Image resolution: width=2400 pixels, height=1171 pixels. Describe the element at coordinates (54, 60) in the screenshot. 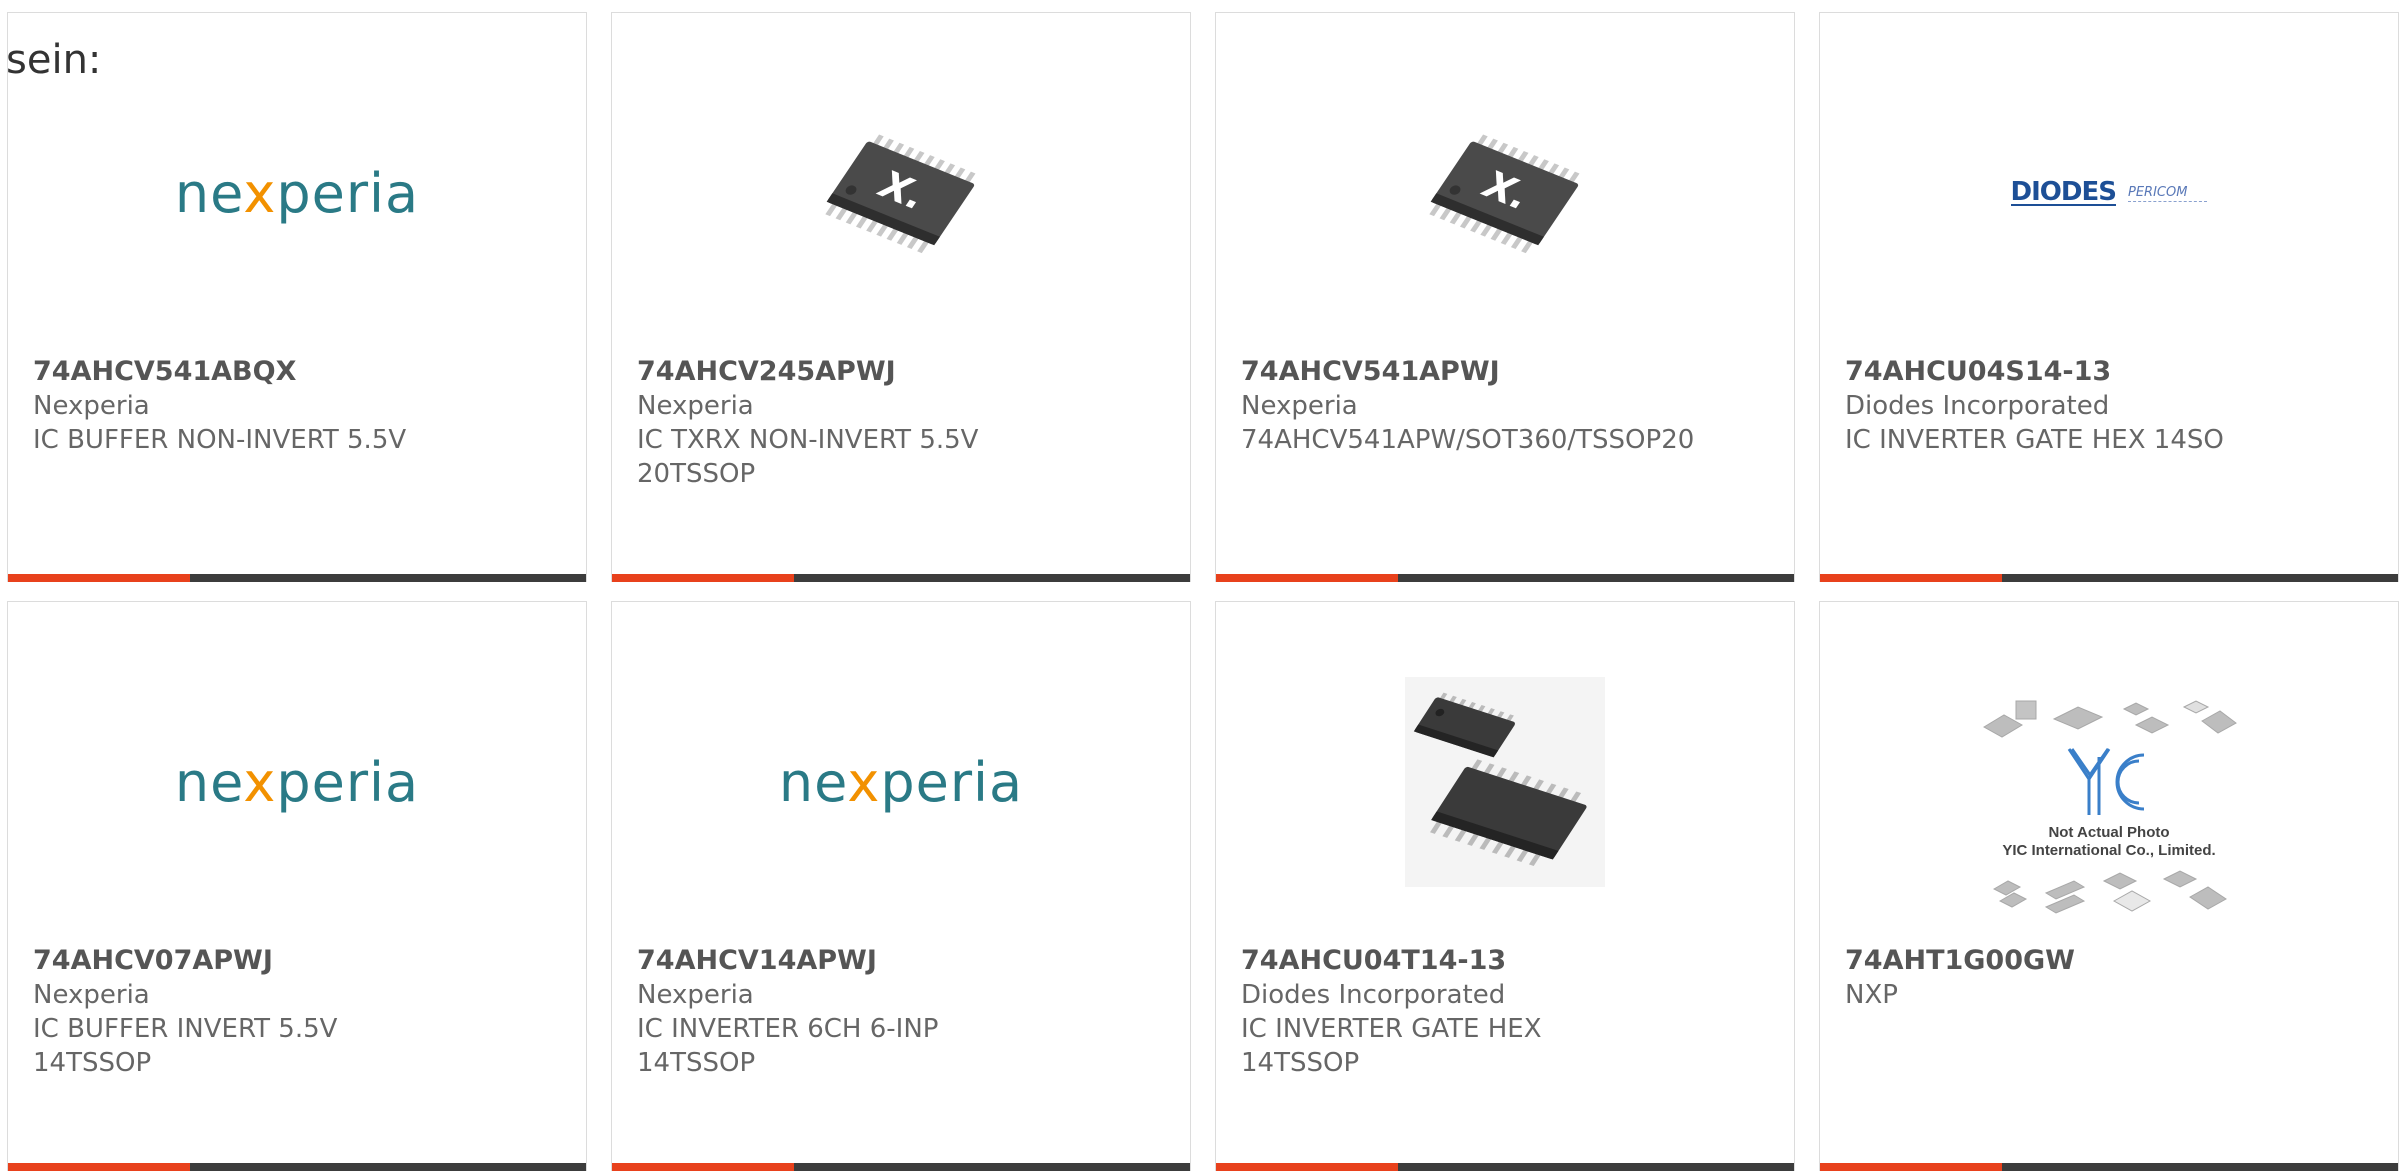

I see `intro-text: sein:` at that location.